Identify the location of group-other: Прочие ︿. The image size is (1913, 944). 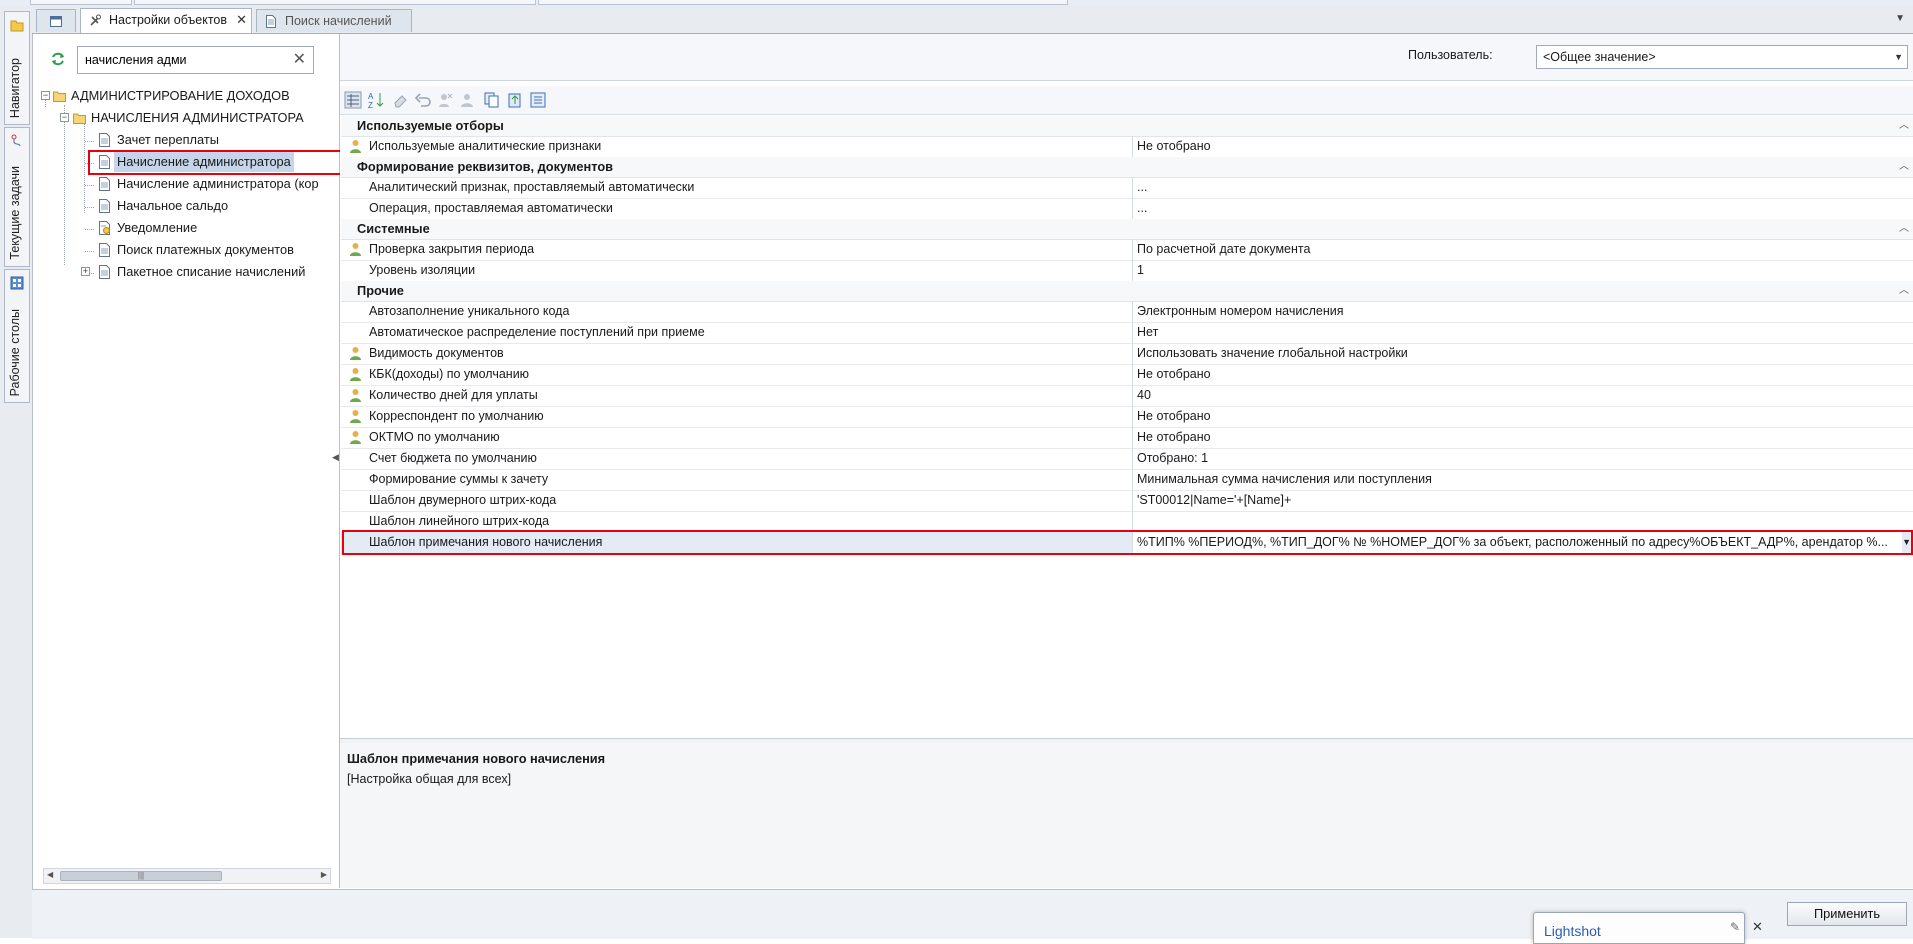
(1127, 291).